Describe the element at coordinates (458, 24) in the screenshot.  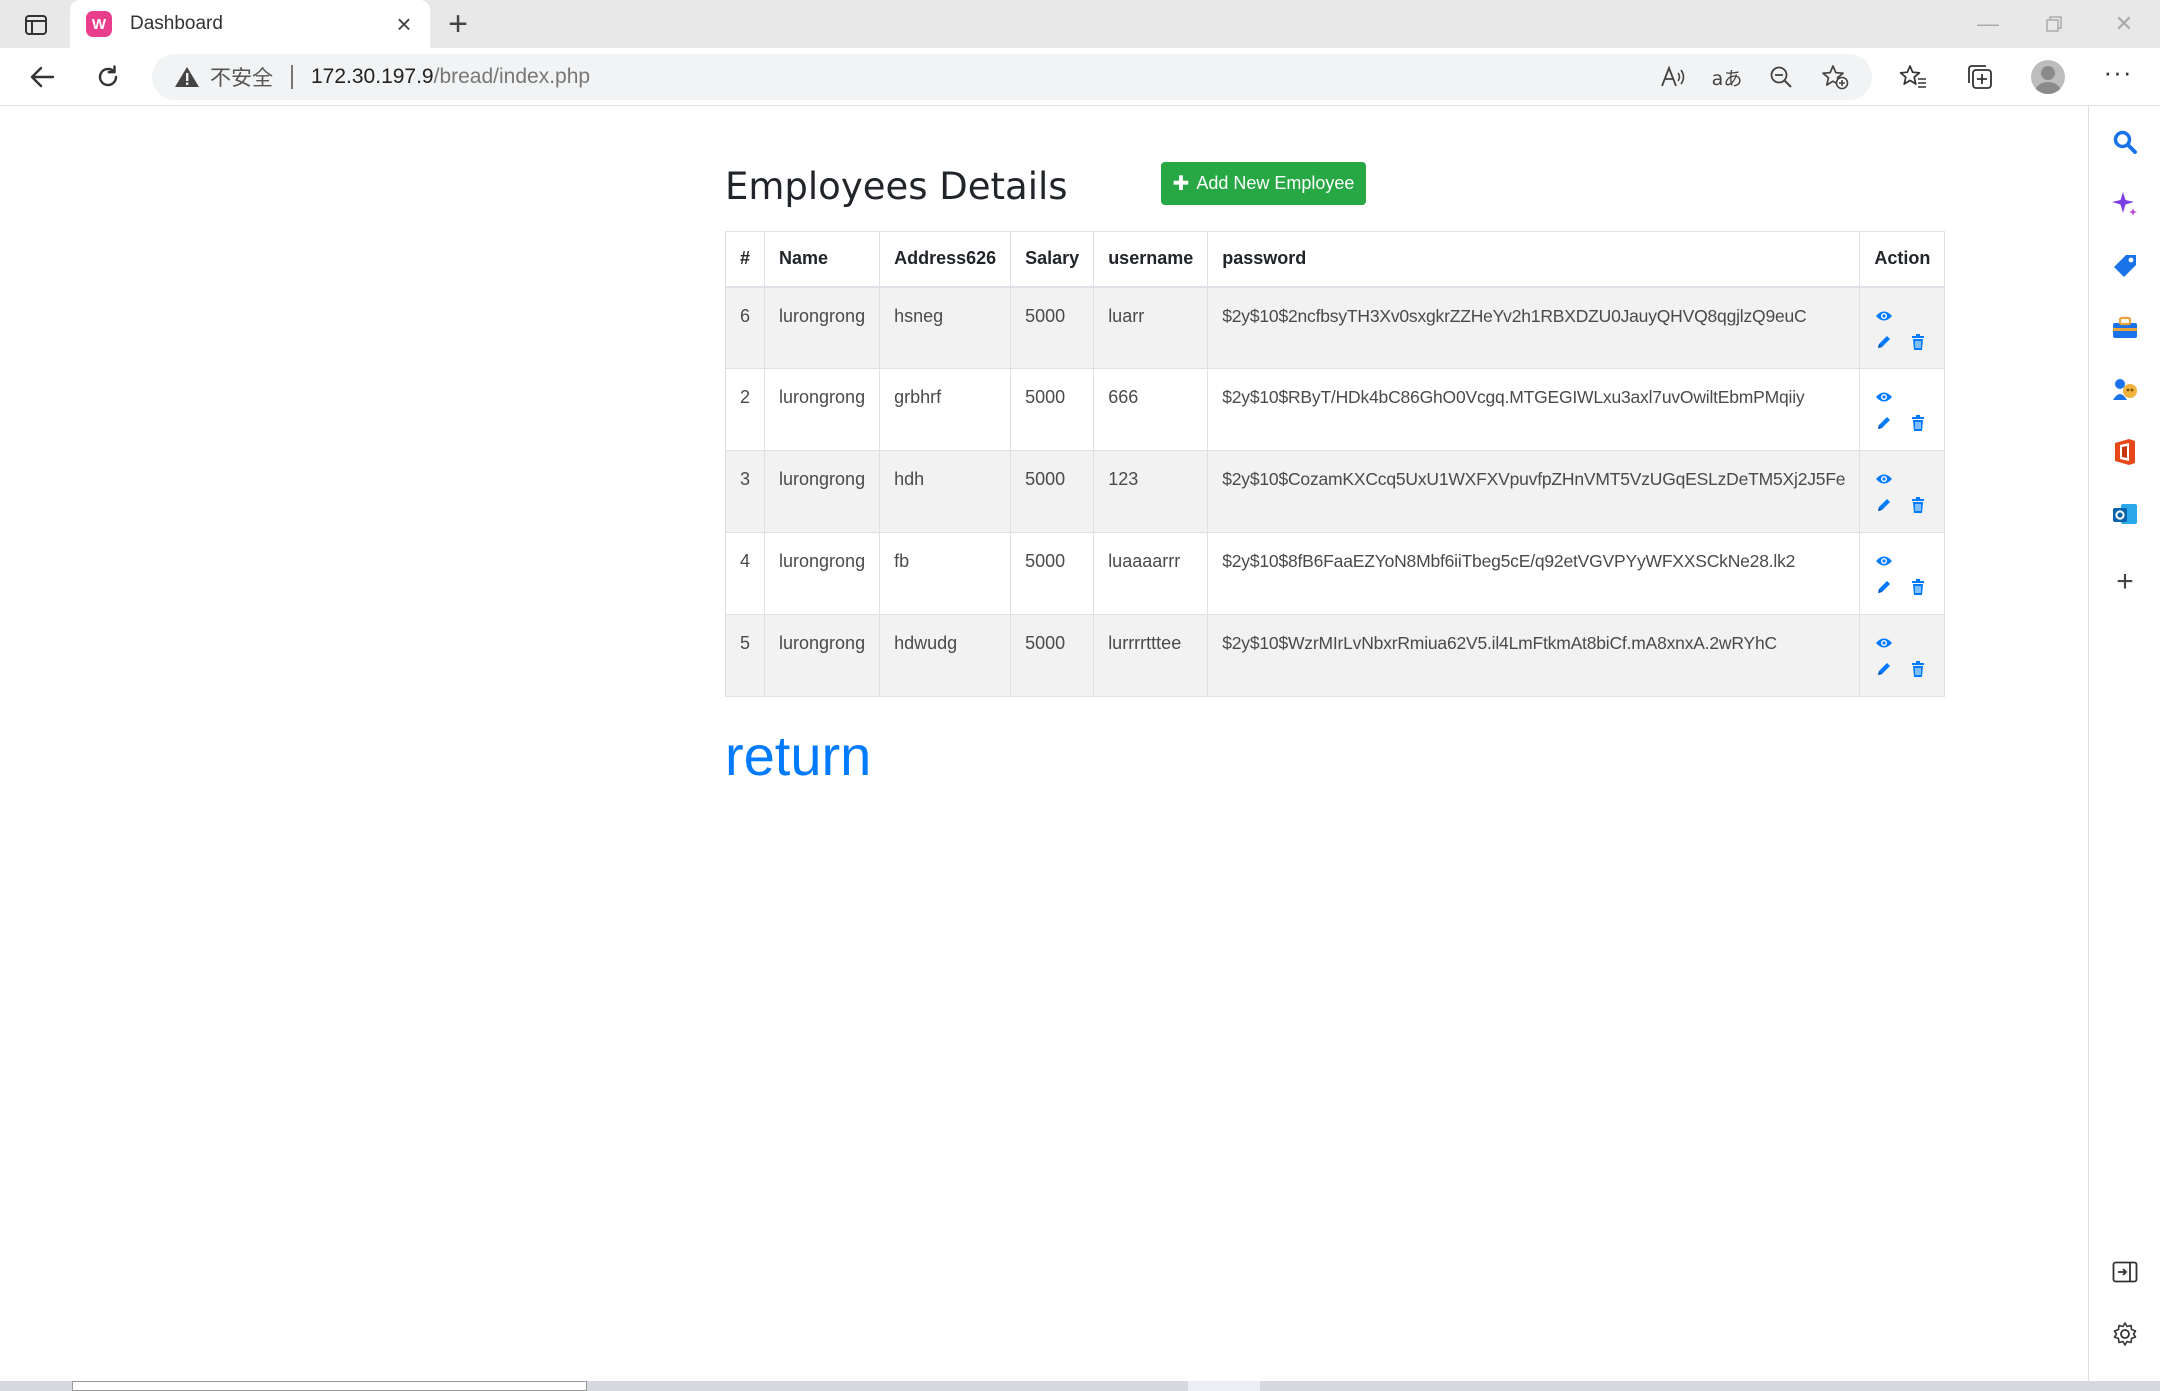
I see `new-tab-button: +` at that location.